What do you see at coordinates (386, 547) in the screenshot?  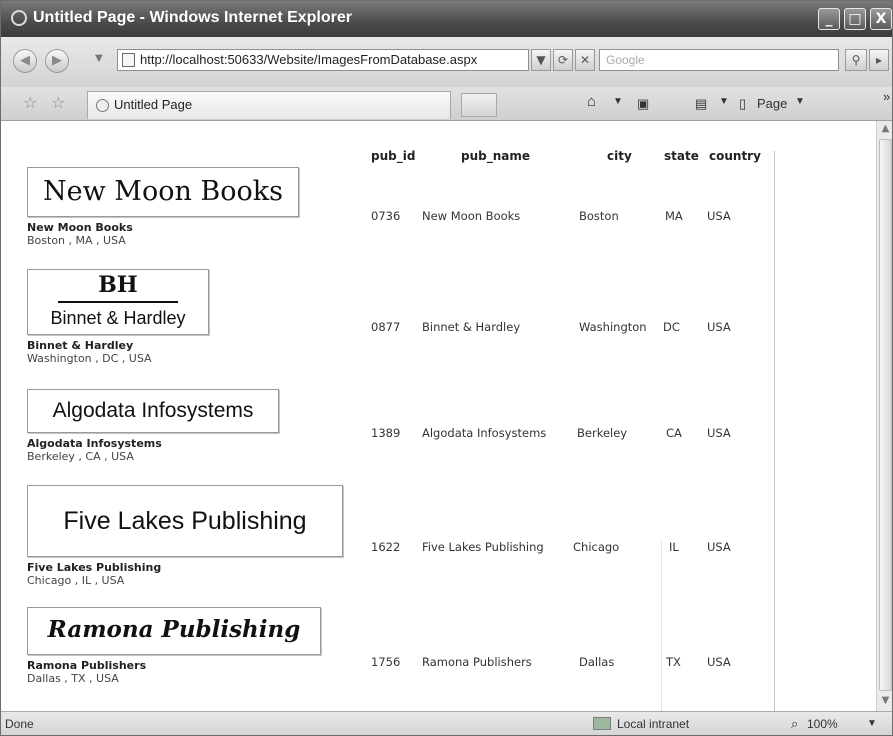 I see `cell-pub-id: 1622` at bounding box center [386, 547].